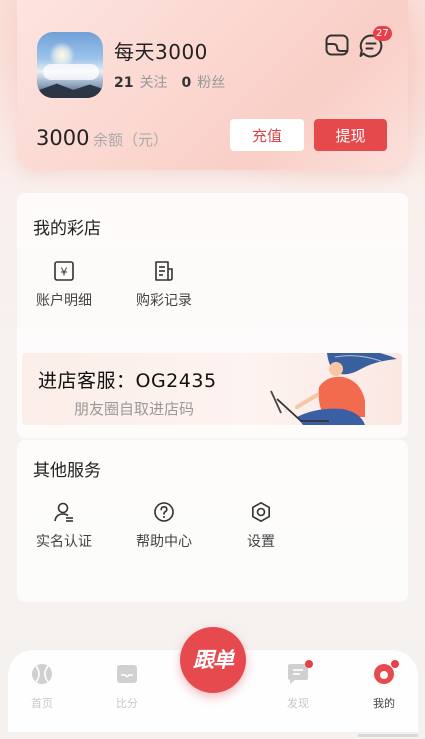  What do you see at coordinates (64, 285) in the screenshot?
I see `account-detail-item: ¥ 账户明细` at bounding box center [64, 285].